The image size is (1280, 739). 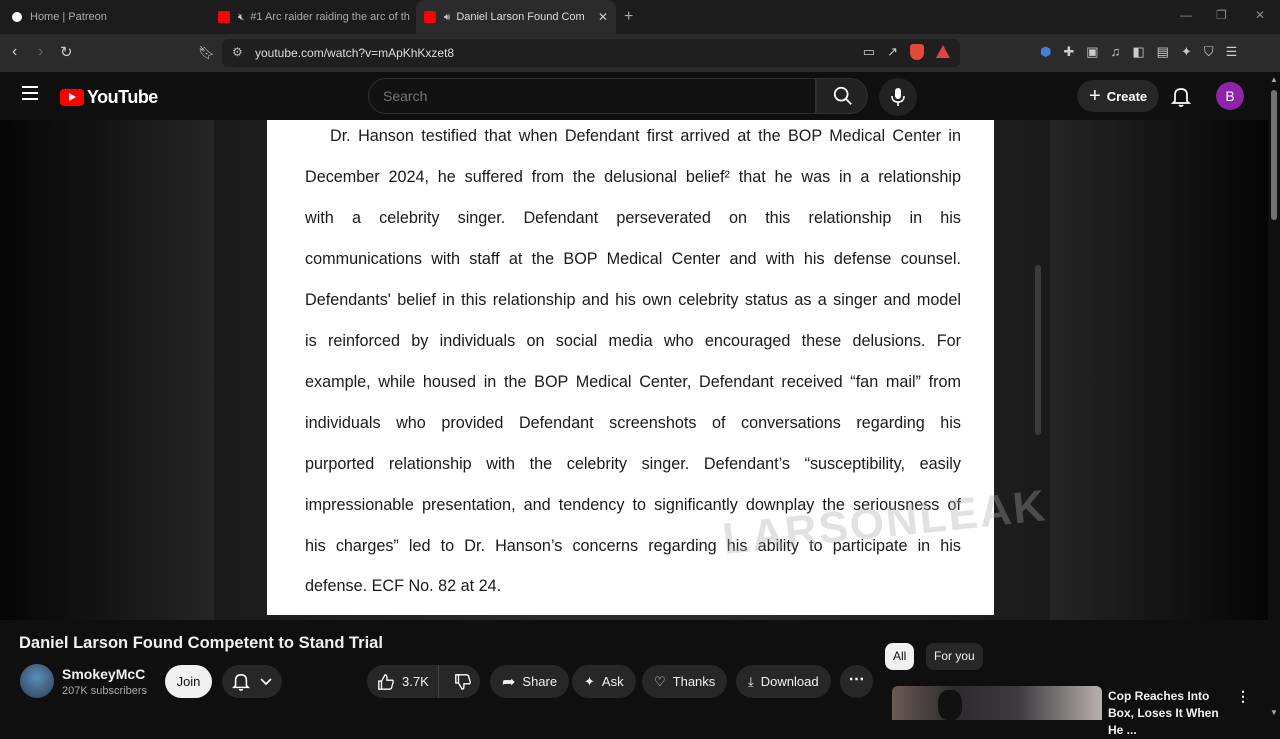 I want to click on notifications-button, so click(x=1181, y=99).